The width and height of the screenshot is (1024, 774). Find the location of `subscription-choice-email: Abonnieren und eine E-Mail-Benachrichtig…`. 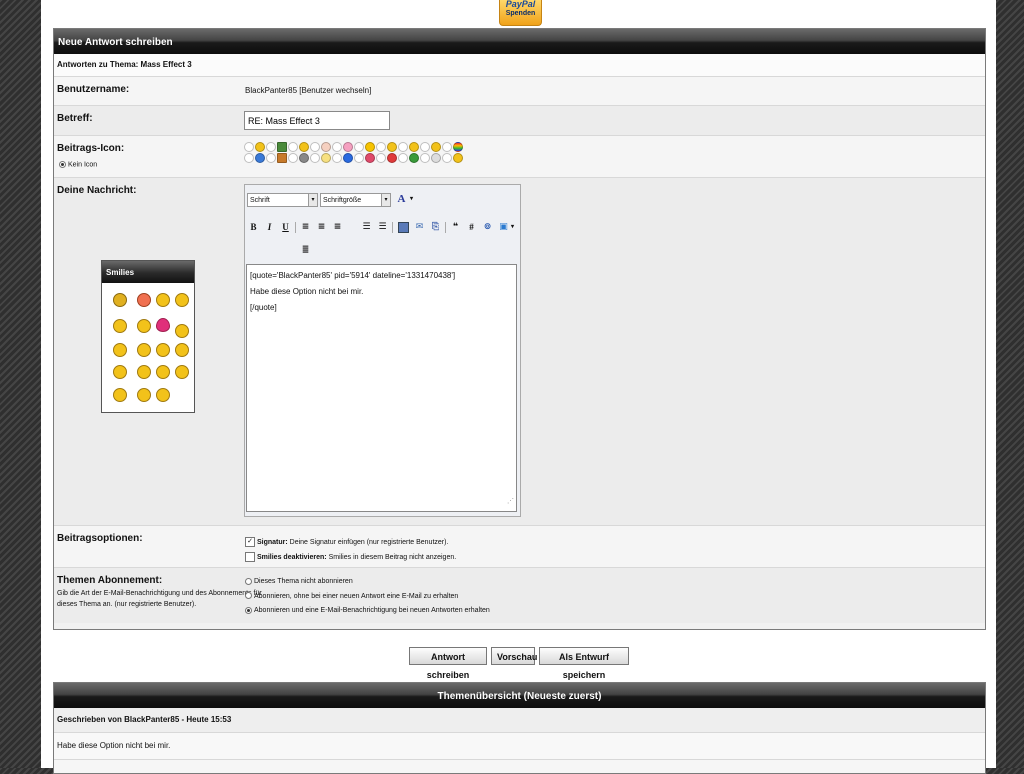

subscription-choice-email: Abonnieren und eine E-Mail-Benachrichtig… is located at coordinates (367, 611).